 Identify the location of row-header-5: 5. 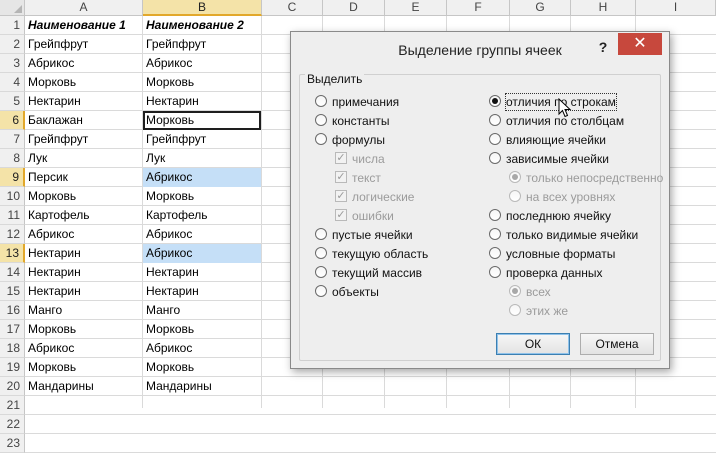
(12, 101).